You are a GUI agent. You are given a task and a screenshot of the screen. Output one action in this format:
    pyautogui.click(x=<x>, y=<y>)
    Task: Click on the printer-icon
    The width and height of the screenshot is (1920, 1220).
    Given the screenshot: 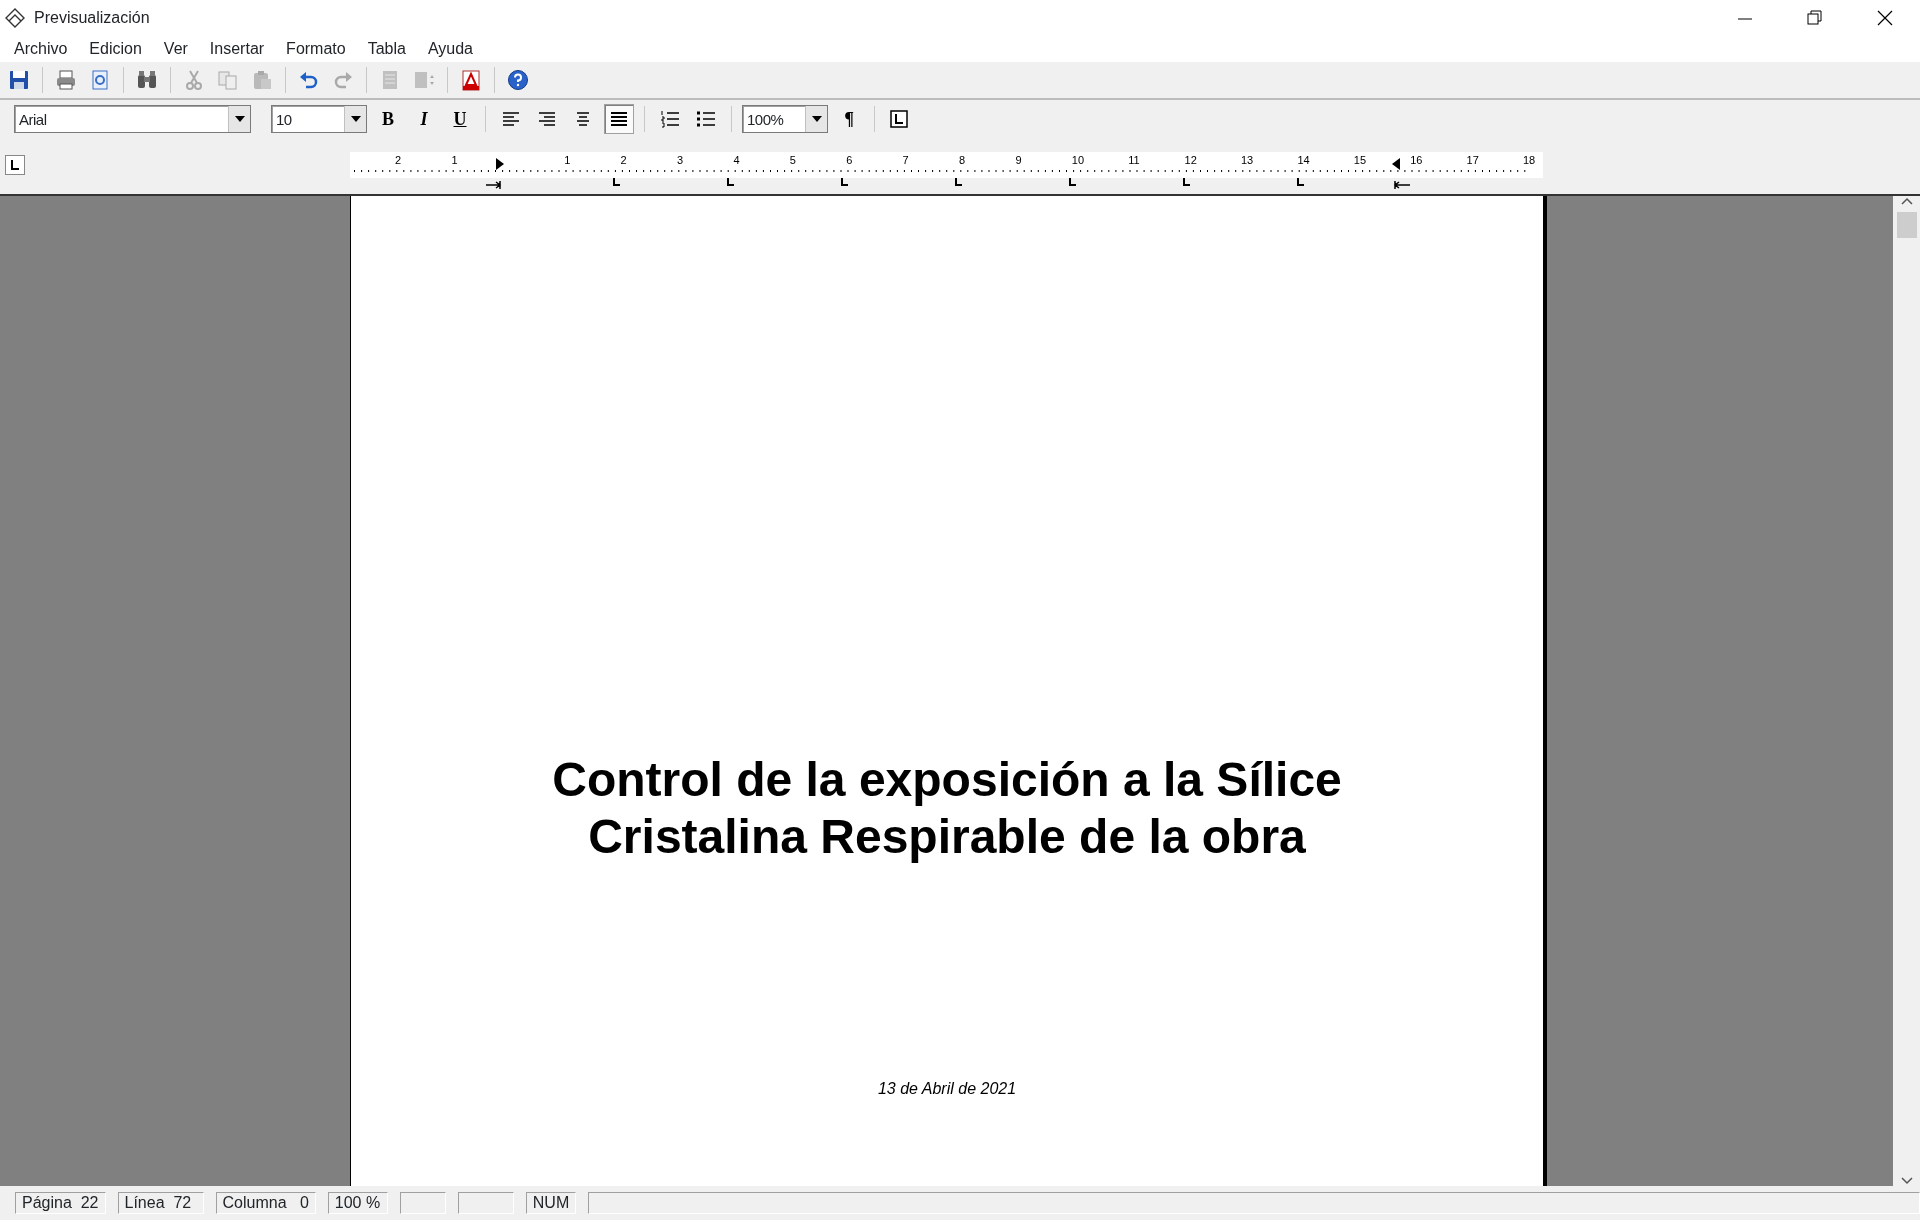 What is the action you would take?
    pyautogui.click(x=66, y=80)
    